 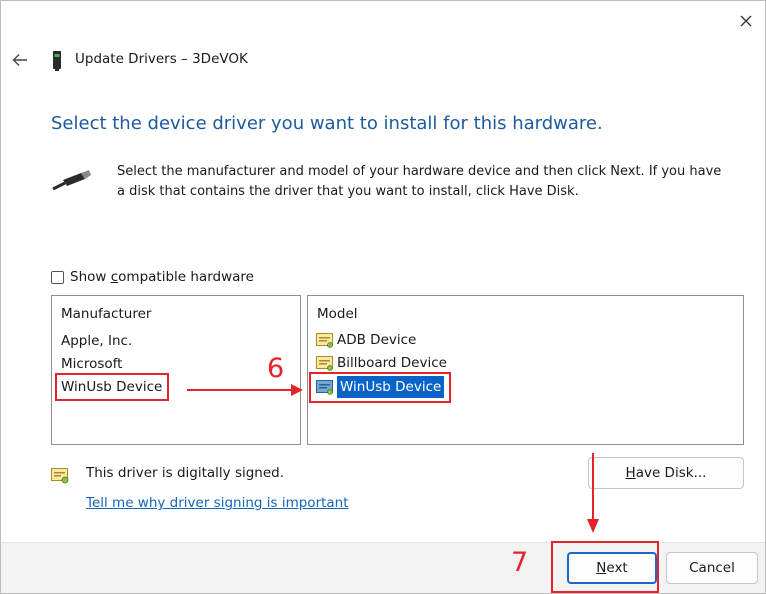 I want to click on step-6-label: 6, so click(x=276, y=368).